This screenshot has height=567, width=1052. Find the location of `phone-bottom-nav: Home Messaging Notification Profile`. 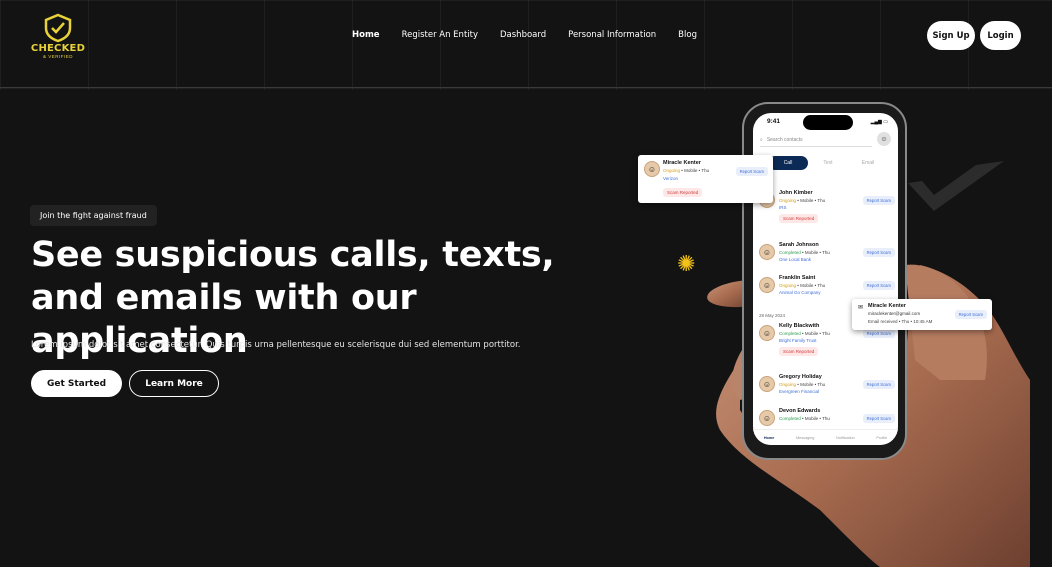

phone-bottom-nav: Home Messaging Notification Profile is located at coordinates (825, 437).